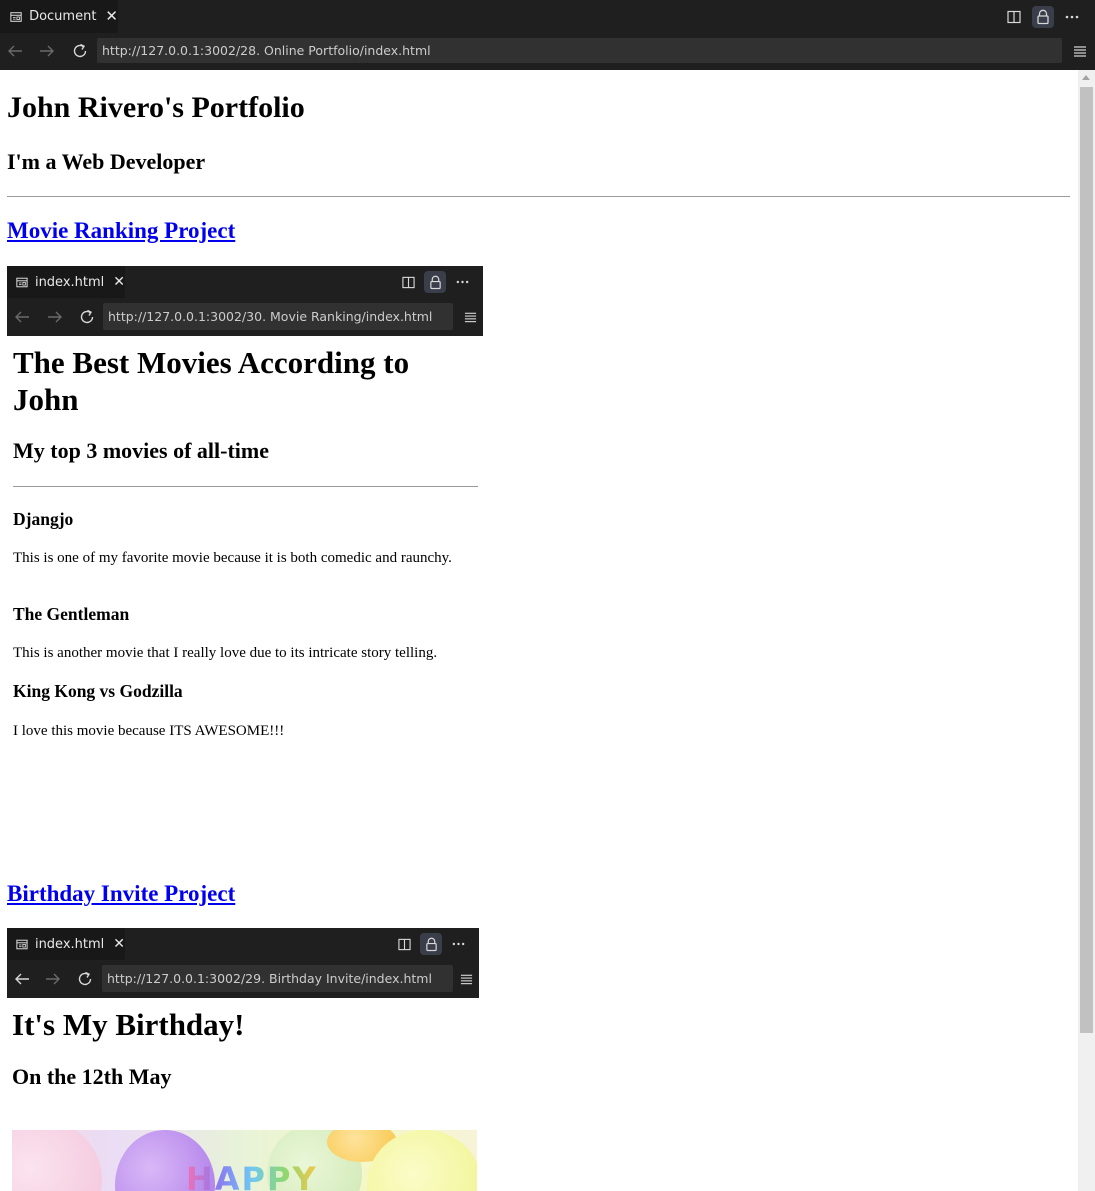 The image size is (1095, 1191). Describe the element at coordinates (121, 894) in the screenshot. I see `birthday-invite-project-link: Birthday Invite Project` at that location.